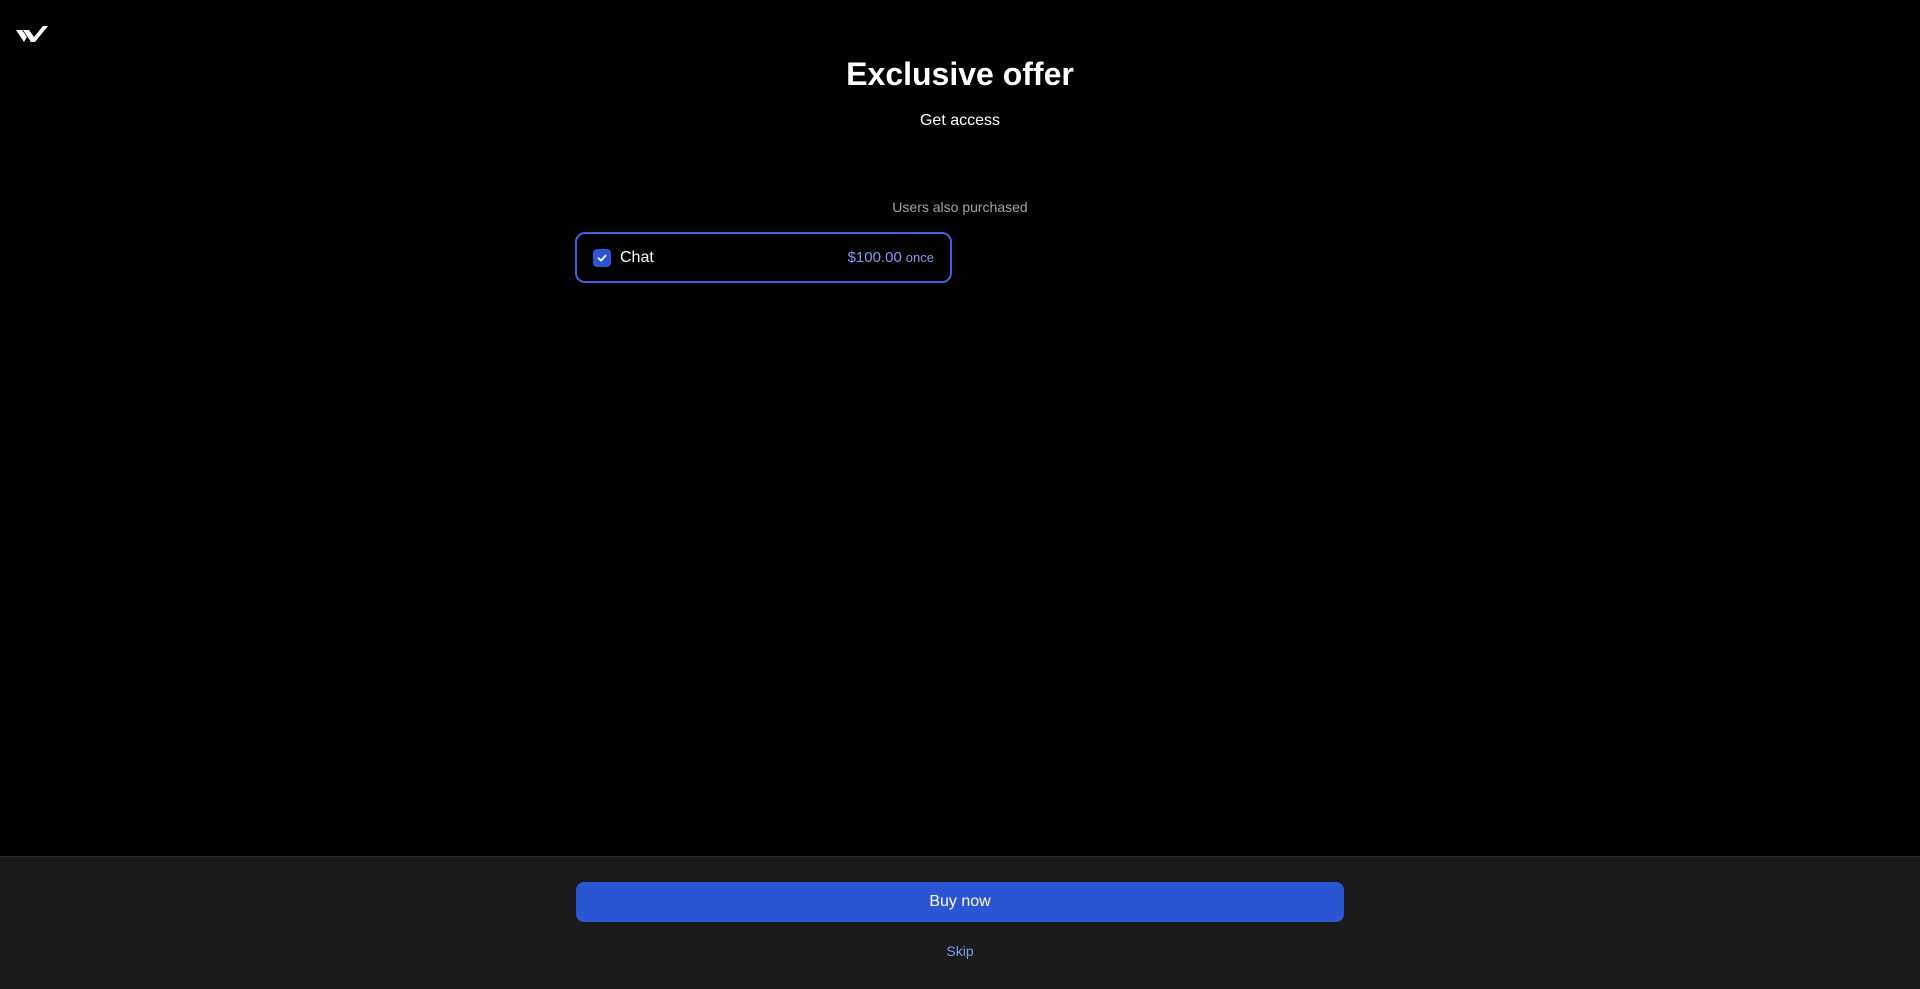  Describe the element at coordinates (919, 257) in the screenshot. I see `upsell-item-period: once` at that location.